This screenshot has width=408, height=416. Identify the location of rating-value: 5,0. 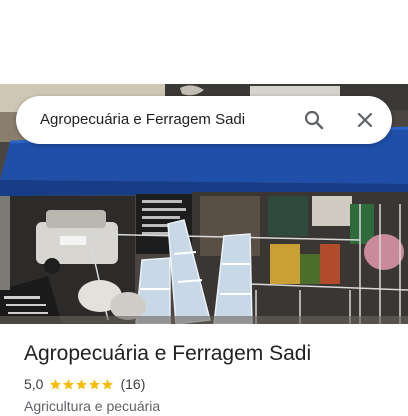
(34, 384).